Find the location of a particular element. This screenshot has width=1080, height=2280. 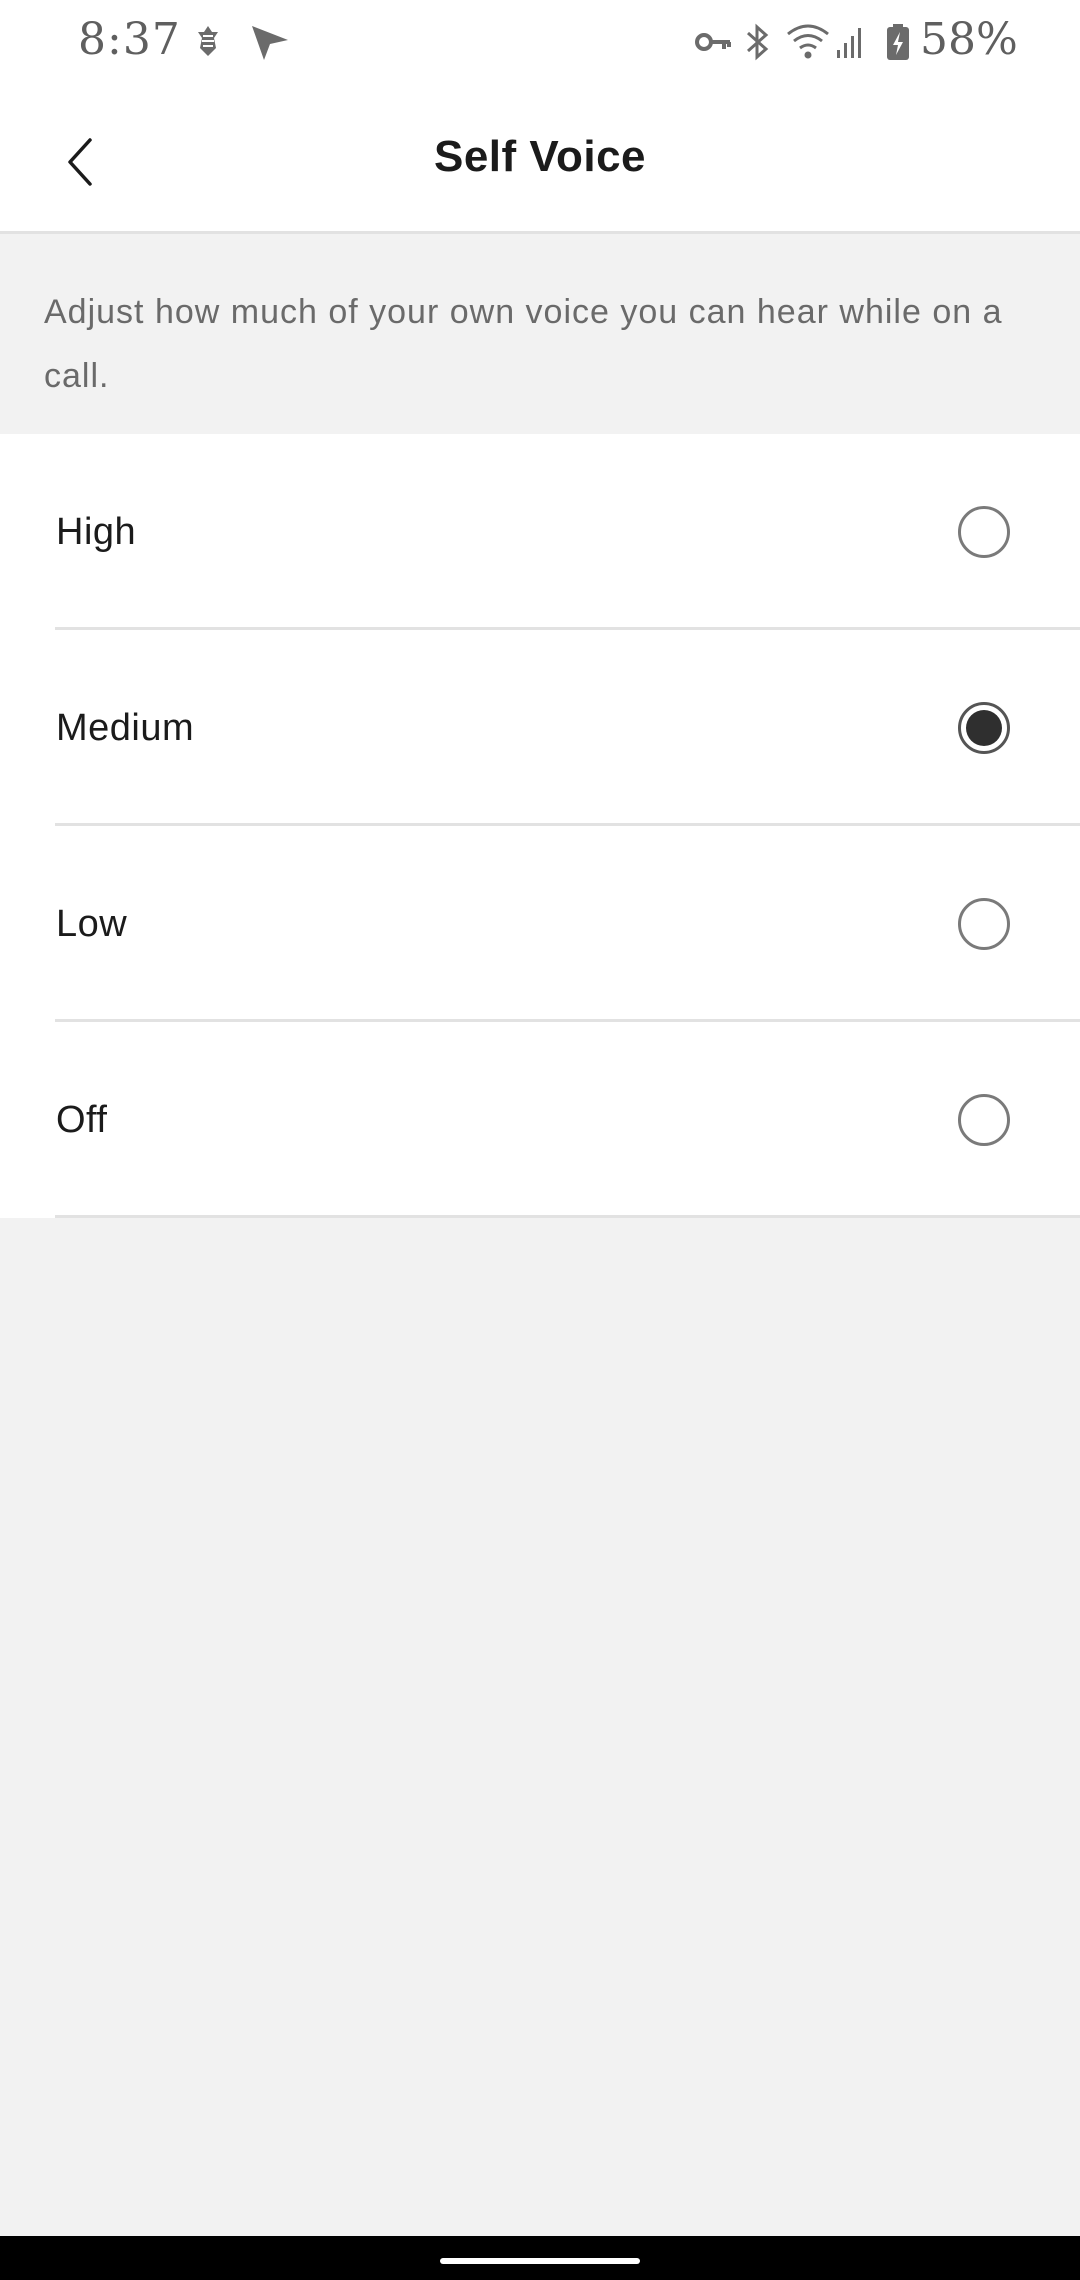

option-high: High is located at coordinates (540, 532).